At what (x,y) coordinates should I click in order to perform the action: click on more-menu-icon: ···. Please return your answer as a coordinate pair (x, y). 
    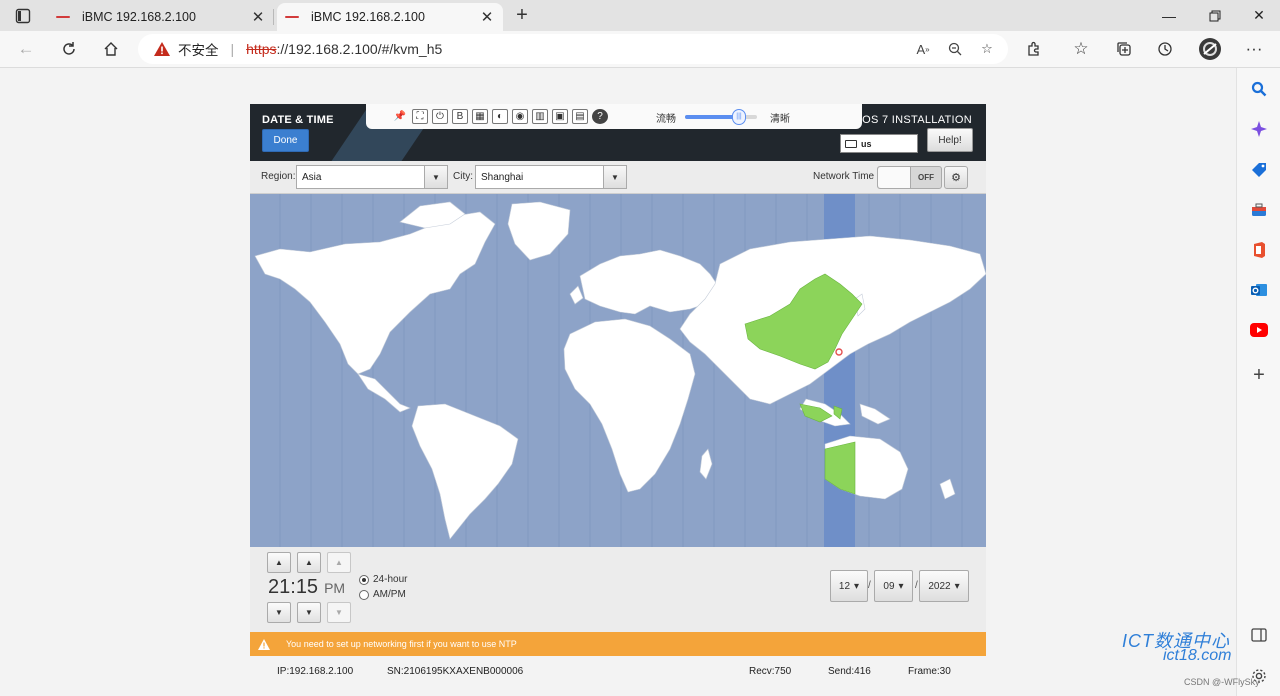
    Looking at the image, I should click on (1254, 49).